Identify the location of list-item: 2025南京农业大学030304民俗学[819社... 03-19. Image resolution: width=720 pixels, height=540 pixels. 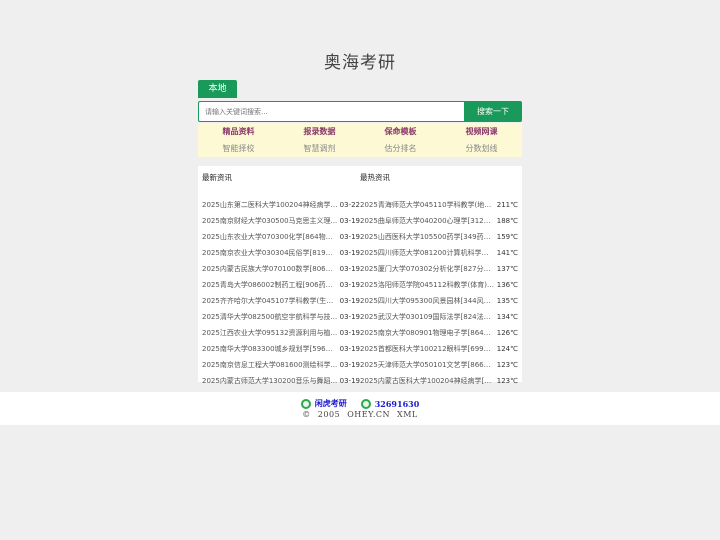
(281, 253).